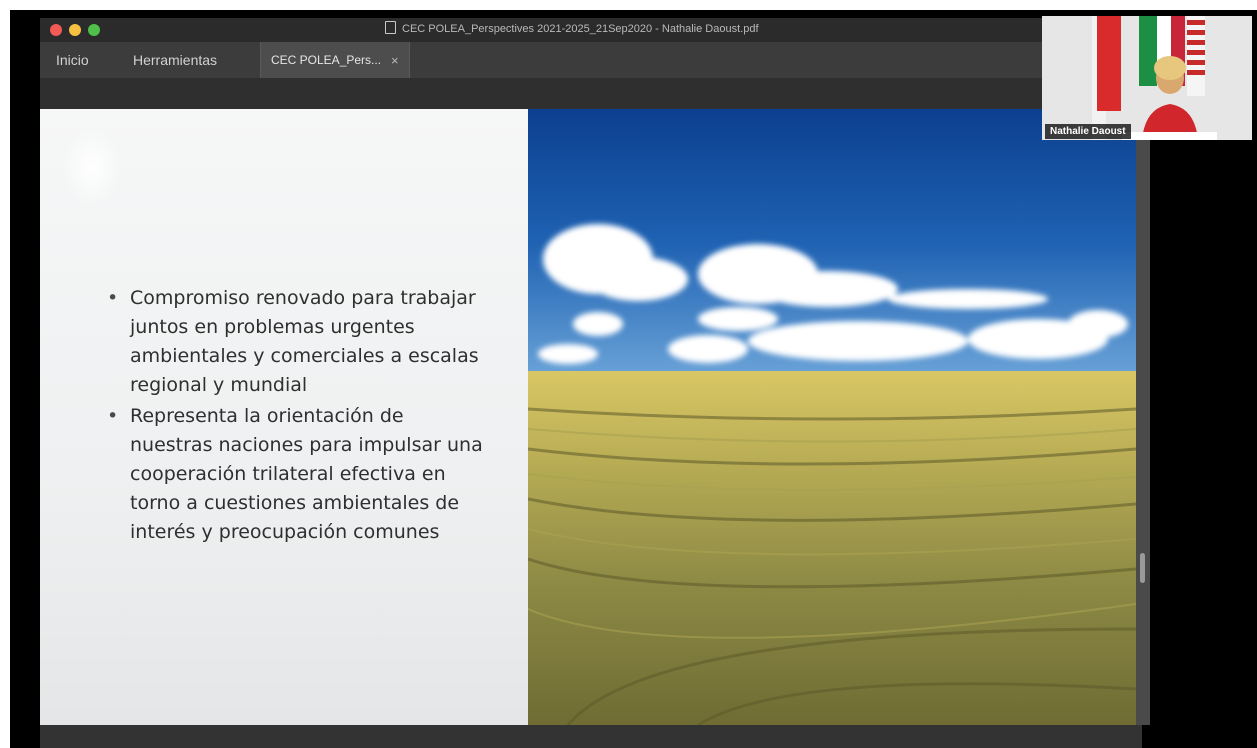  What do you see at coordinates (72, 60) in the screenshot?
I see `tab-inicio: Inicio` at bounding box center [72, 60].